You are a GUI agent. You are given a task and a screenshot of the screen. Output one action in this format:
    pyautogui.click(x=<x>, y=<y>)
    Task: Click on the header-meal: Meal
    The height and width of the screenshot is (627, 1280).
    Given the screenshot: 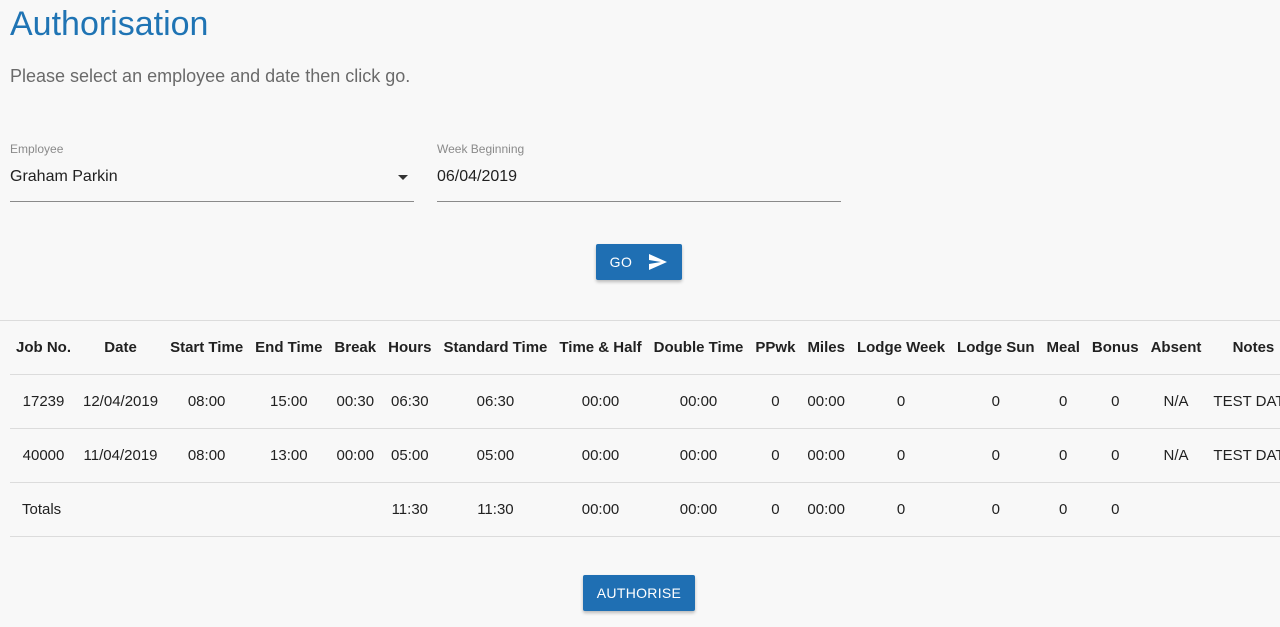 What is the action you would take?
    pyautogui.click(x=1063, y=348)
    